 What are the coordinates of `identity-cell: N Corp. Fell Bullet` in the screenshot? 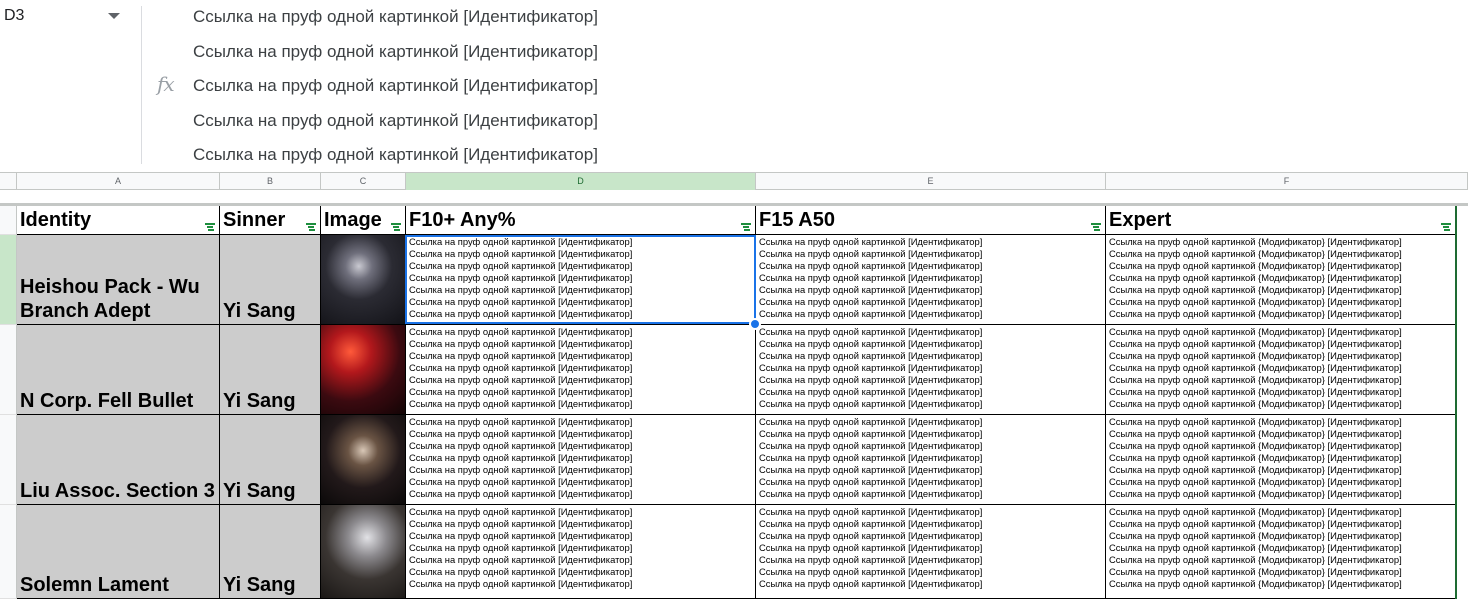 It's located at (118, 370).